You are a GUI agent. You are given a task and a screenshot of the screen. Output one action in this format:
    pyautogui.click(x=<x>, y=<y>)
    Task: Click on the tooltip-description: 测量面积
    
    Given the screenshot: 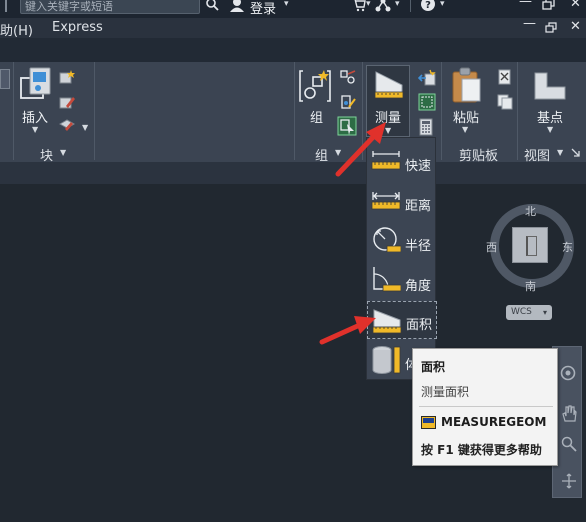 What is the action you would take?
    pyautogui.click(x=445, y=392)
    